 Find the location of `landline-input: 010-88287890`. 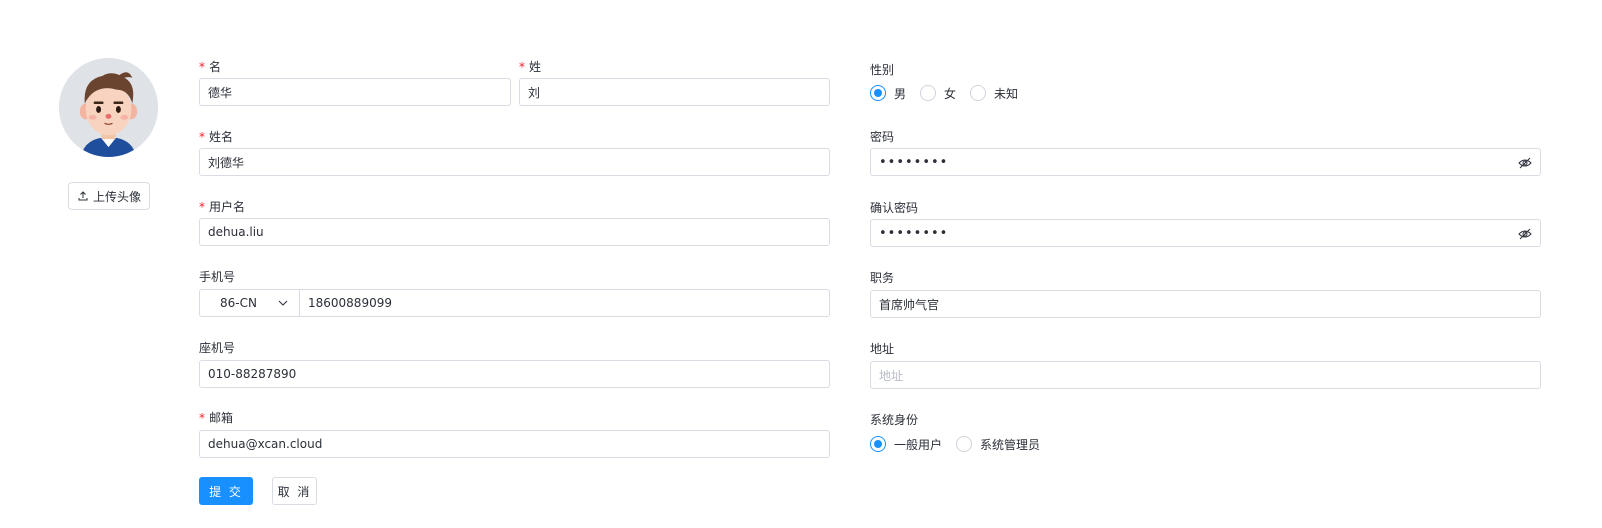

landline-input: 010-88287890 is located at coordinates (514, 374).